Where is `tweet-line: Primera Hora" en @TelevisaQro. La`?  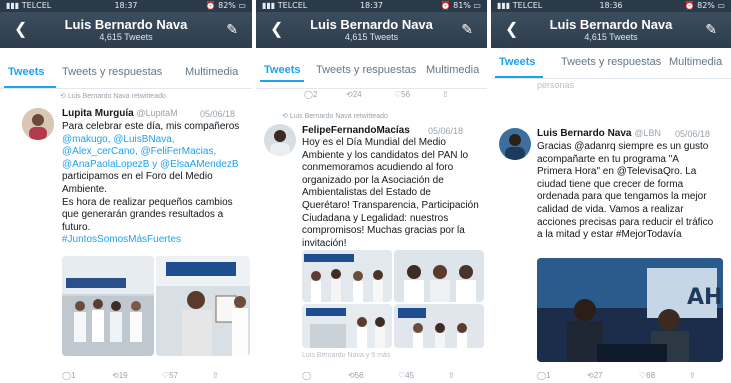
tweet-line: Primera Hora" en @TelevisaQro. La is located at coordinates (617, 172).